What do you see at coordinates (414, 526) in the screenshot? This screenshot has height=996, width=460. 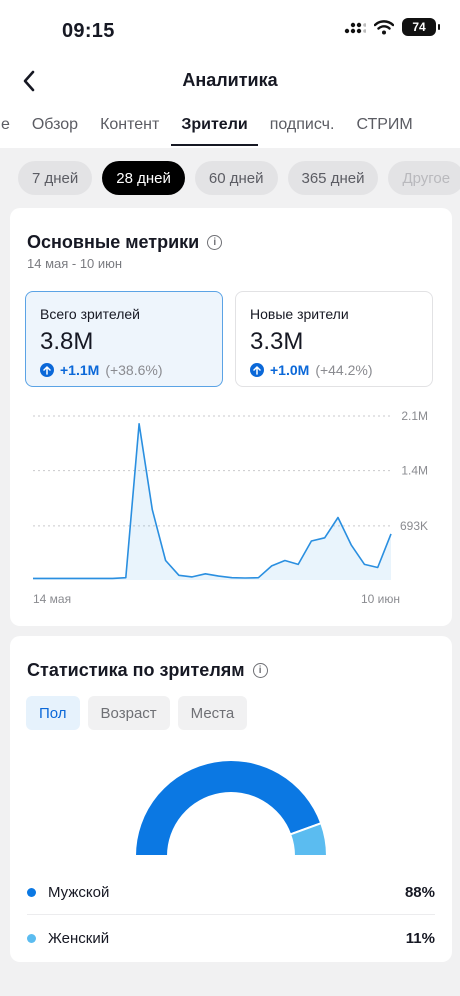 I see `y-tick-label: 693K` at bounding box center [414, 526].